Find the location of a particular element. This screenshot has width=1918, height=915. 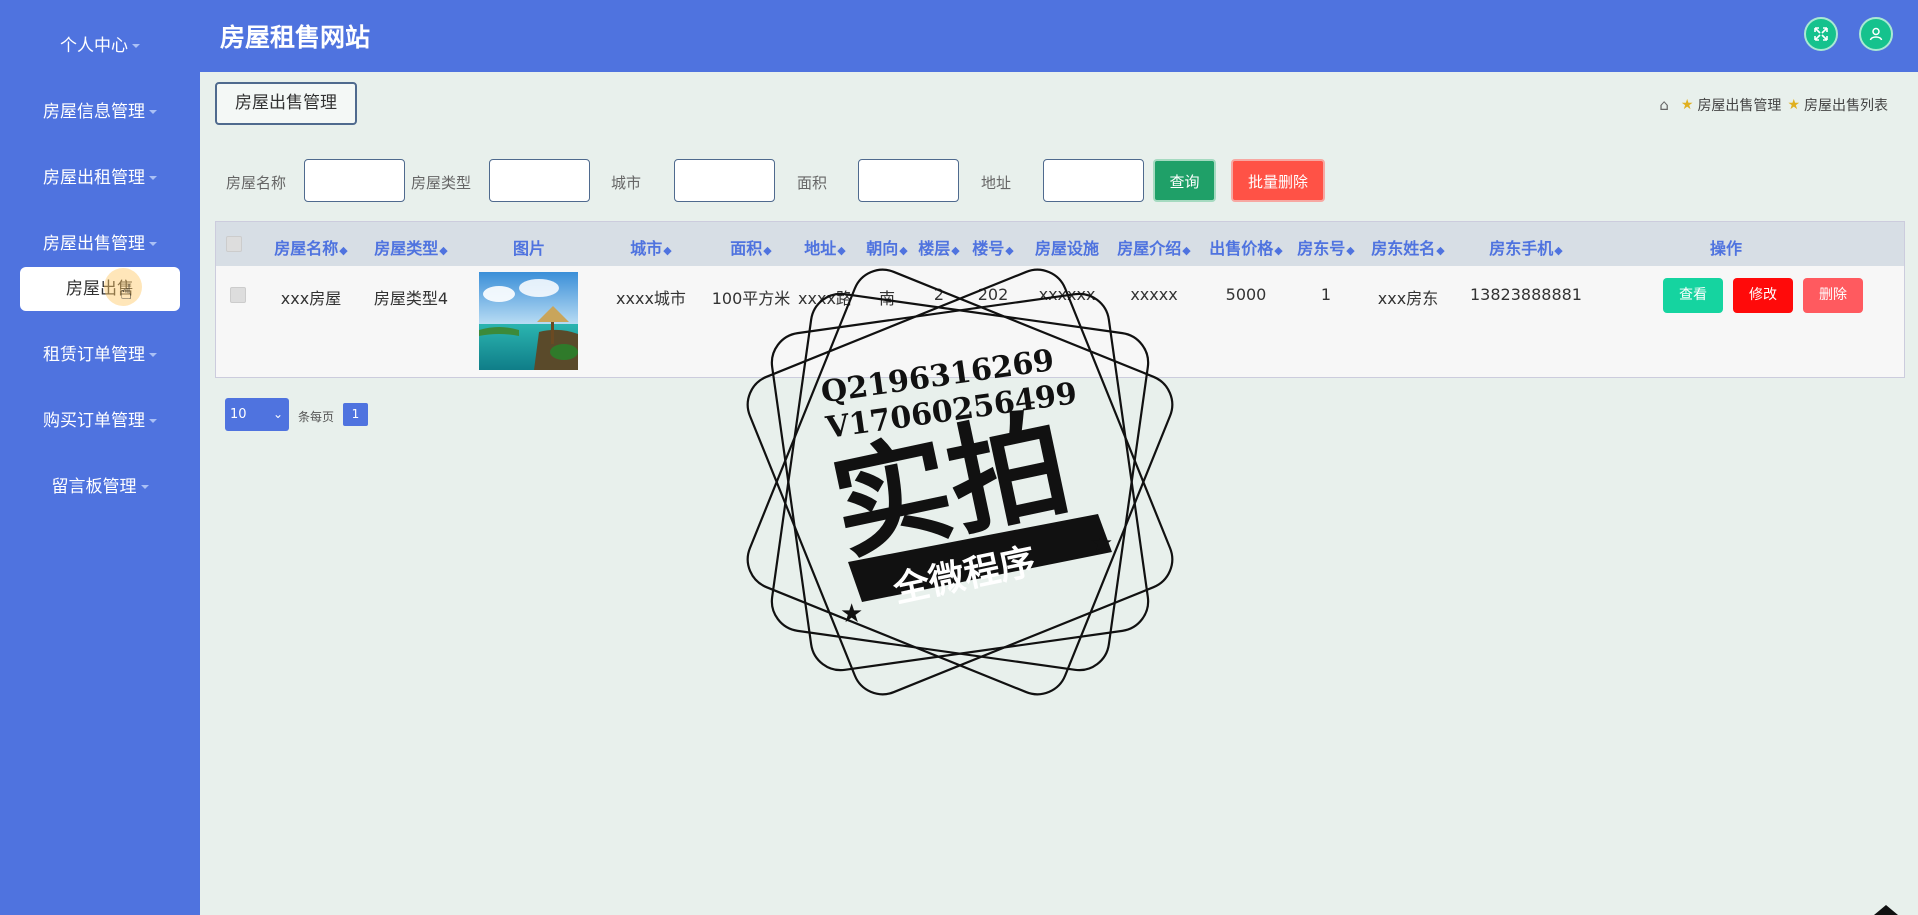

column-header-facilities: 房屋设施 is located at coordinates (1066, 248).